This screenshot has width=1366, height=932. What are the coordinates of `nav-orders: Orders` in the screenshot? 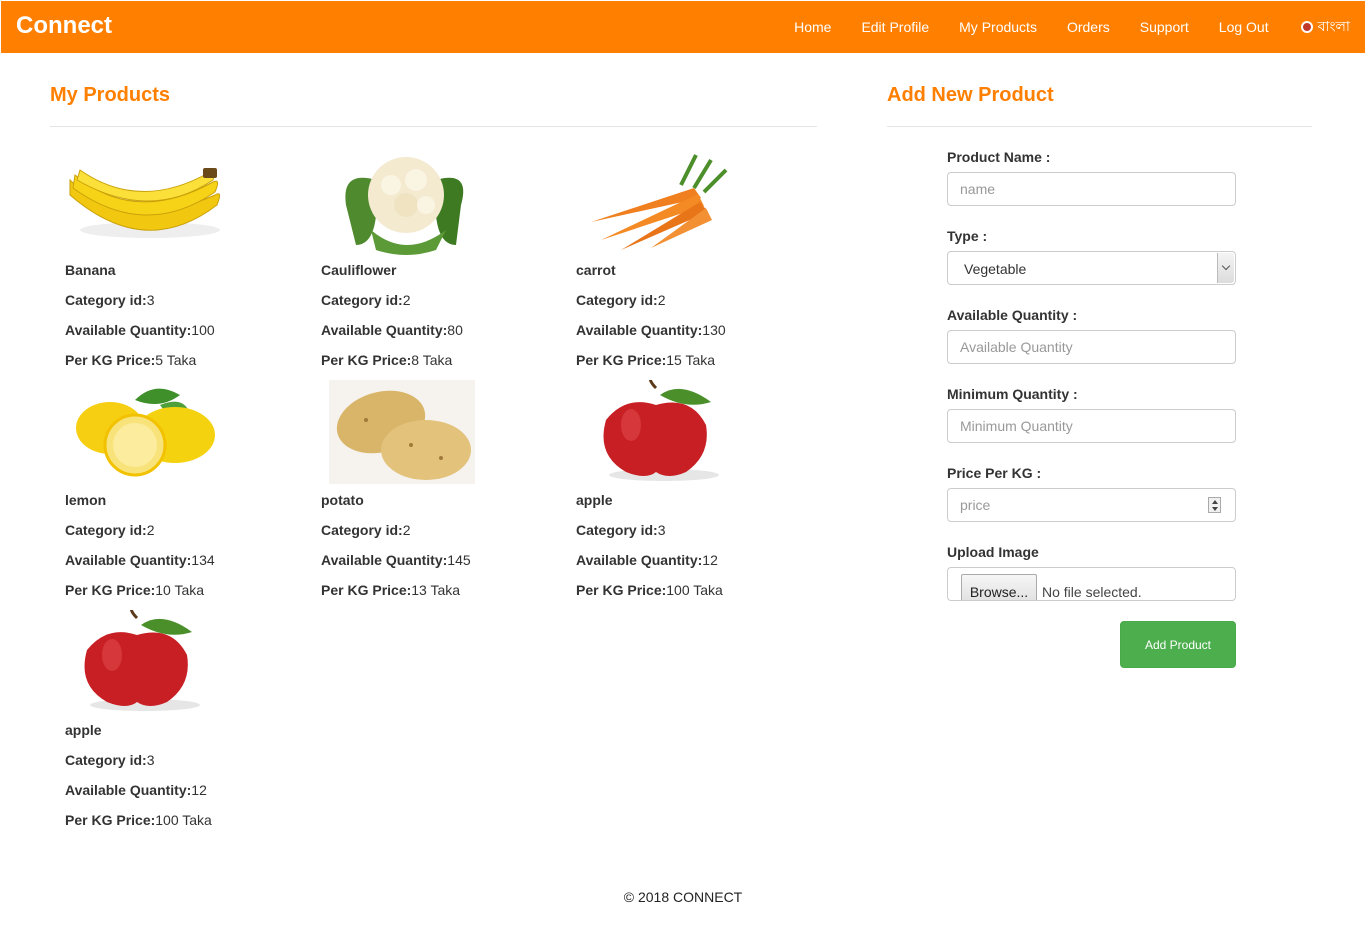 It's located at (1088, 27).